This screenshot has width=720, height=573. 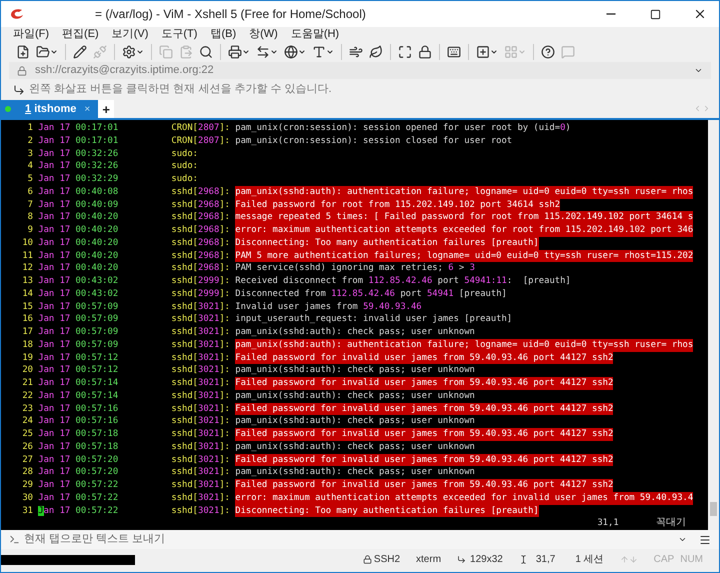 What do you see at coordinates (29, 128) in the screenshot?
I see `line-number: 1` at bounding box center [29, 128].